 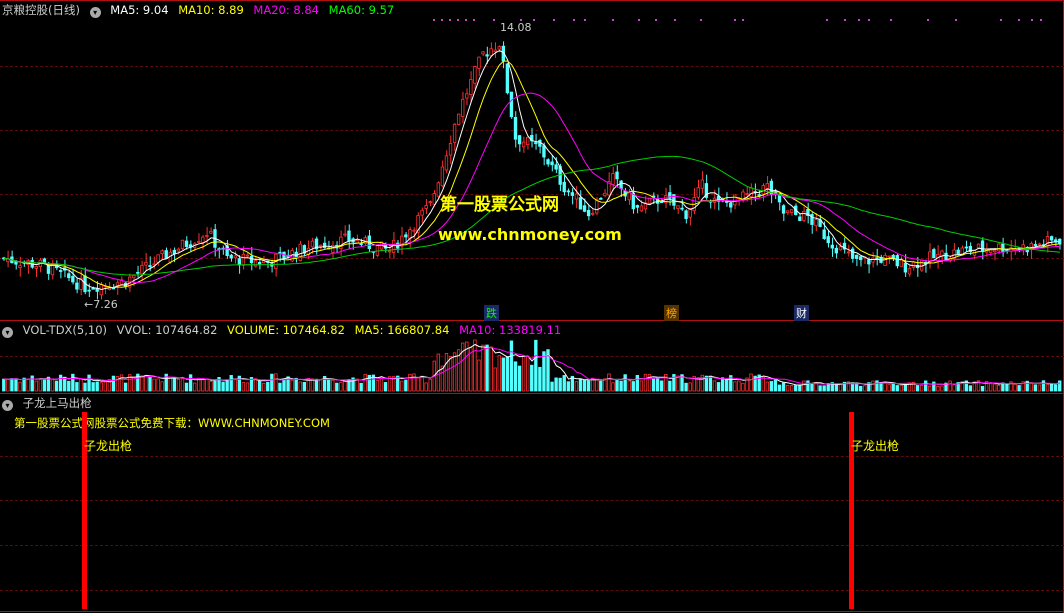 I want to click on signal-label-2: 子龙出枪, so click(x=875, y=446).